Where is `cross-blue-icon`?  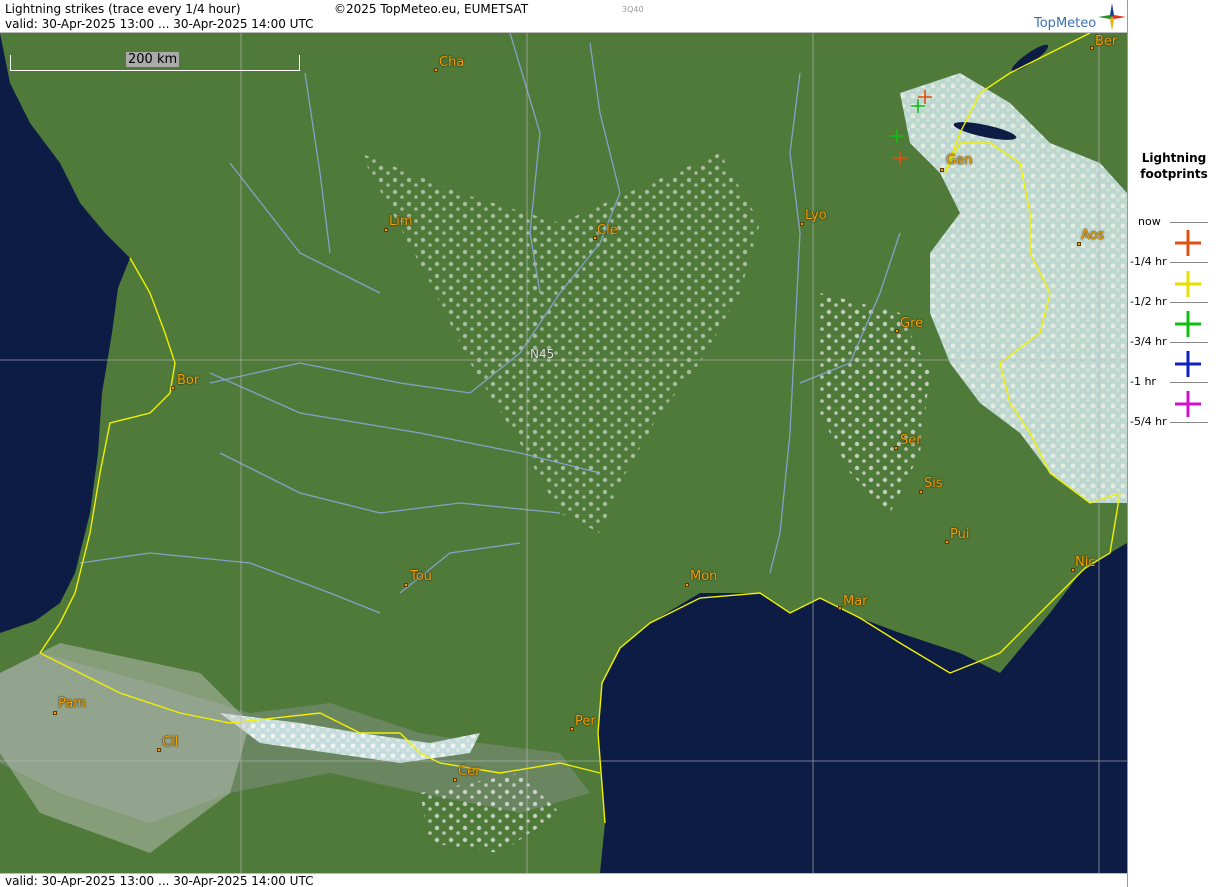 cross-blue-icon is located at coordinates (1188, 364).